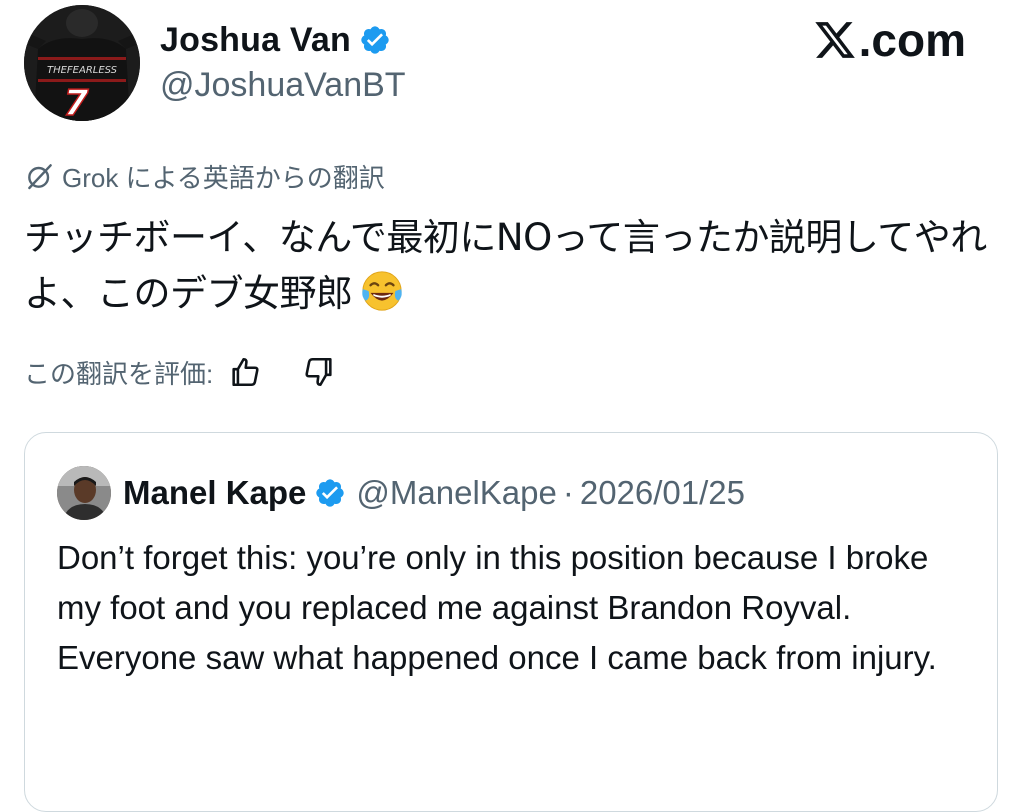  I want to click on post-text-content: チッチボーイ、なんで最初にNOって言ったか説明してやれよ、このデブ女野郎, so click(505, 265).